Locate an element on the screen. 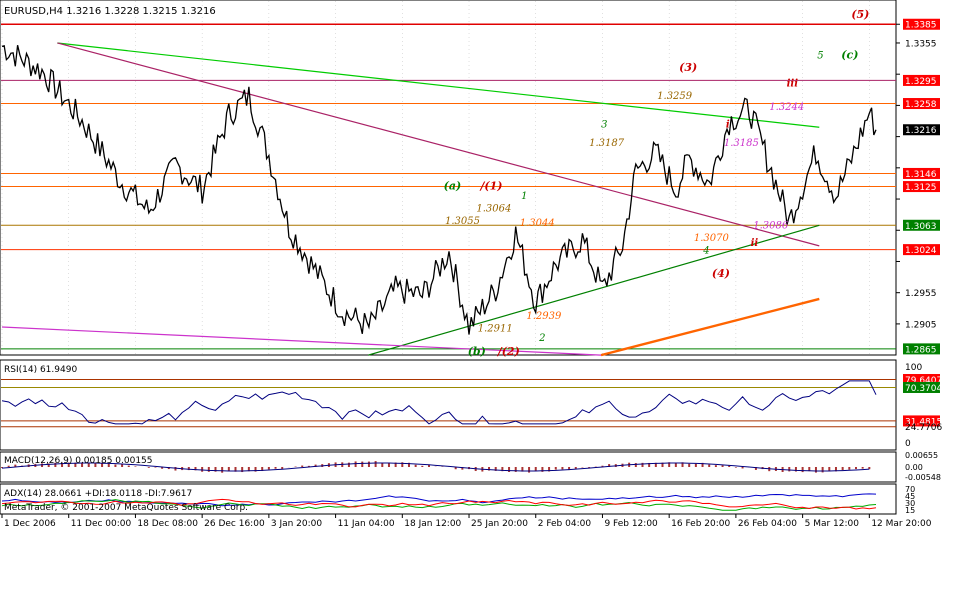 Image resolution: width=958 pixels, height=590 pixels. level-label: 1.3125 is located at coordinates (921, 188).